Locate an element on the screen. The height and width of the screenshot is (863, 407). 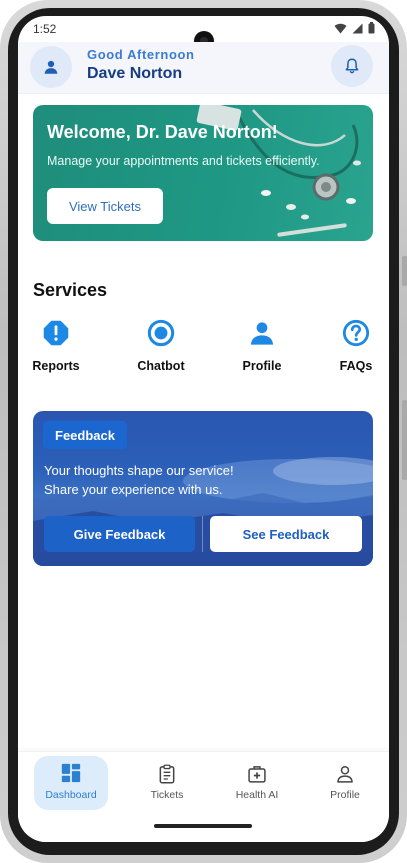
welcome-title: Welcome, Dr. Dave Norton! is located at coordinates (162, 132).